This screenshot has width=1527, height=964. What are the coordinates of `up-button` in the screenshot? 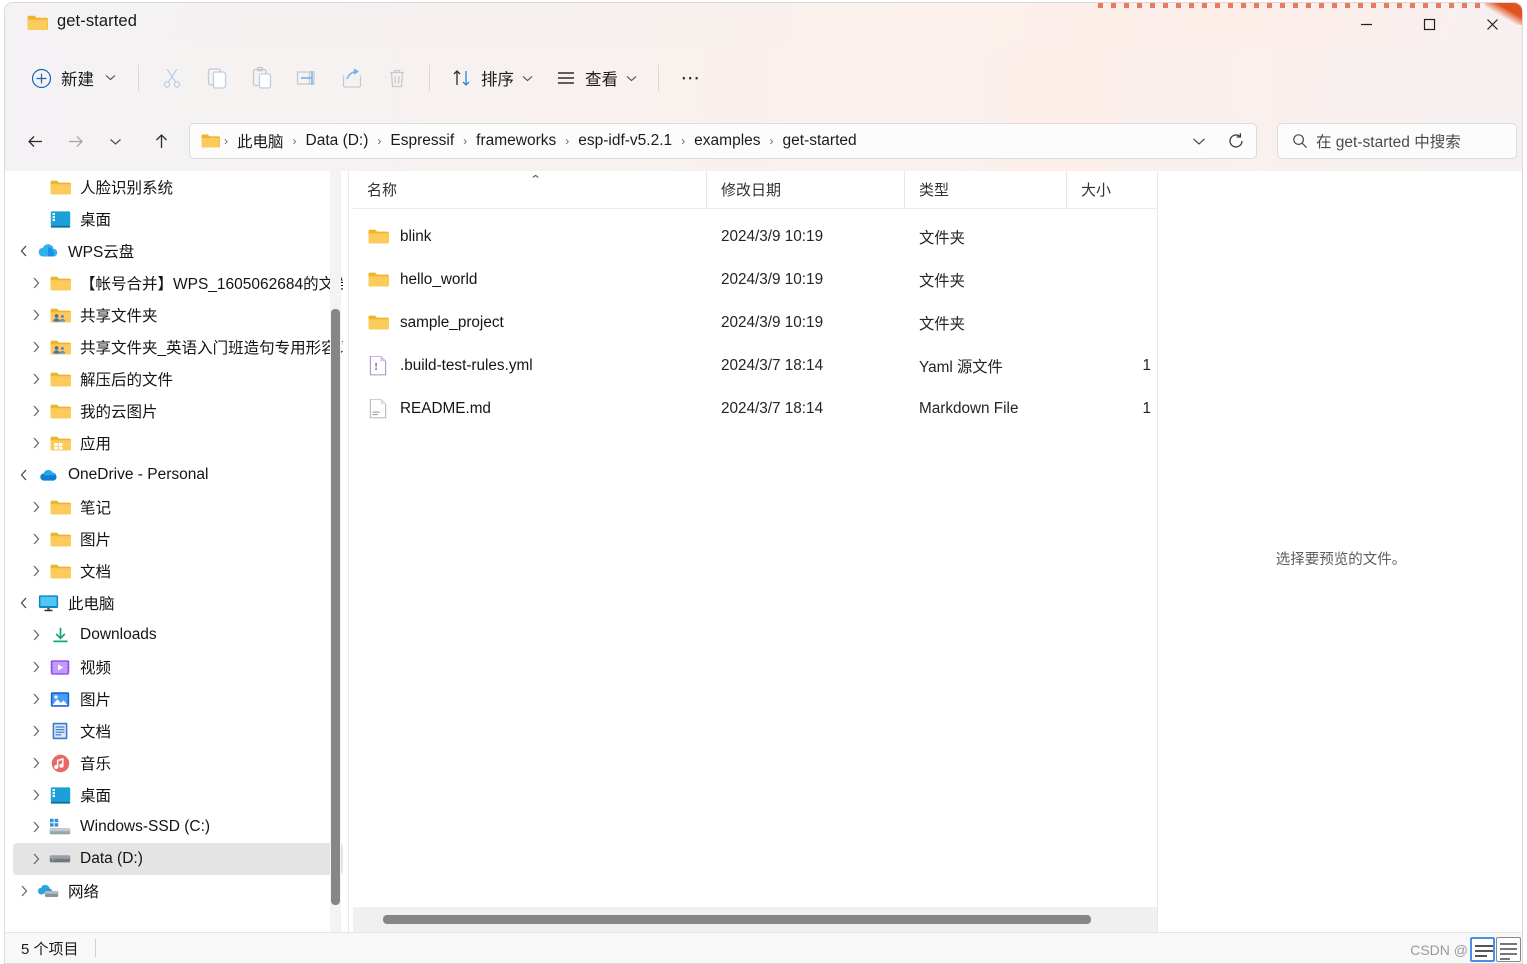 It's located at (161, 141).